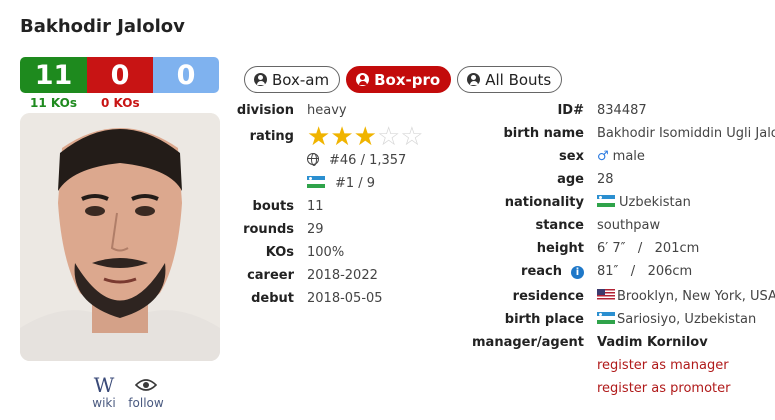 Image resolution: width=775 pixels, height=420 pixels. What do you see at coordinates (407, 79) in the screenshot?
I see `tab-label: Box-pro` at bounding box center [407, 79].